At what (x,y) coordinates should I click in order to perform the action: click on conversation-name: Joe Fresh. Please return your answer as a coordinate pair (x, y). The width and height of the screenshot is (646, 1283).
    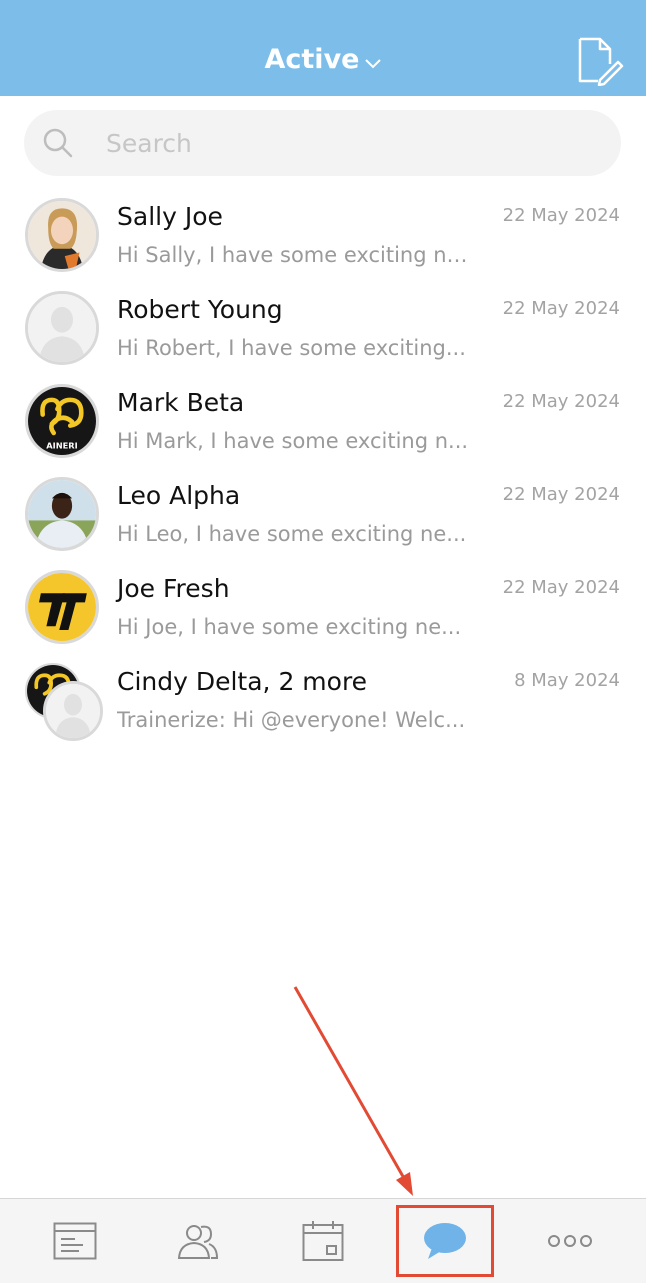
    Looking at the image, I should click on (173, 588).